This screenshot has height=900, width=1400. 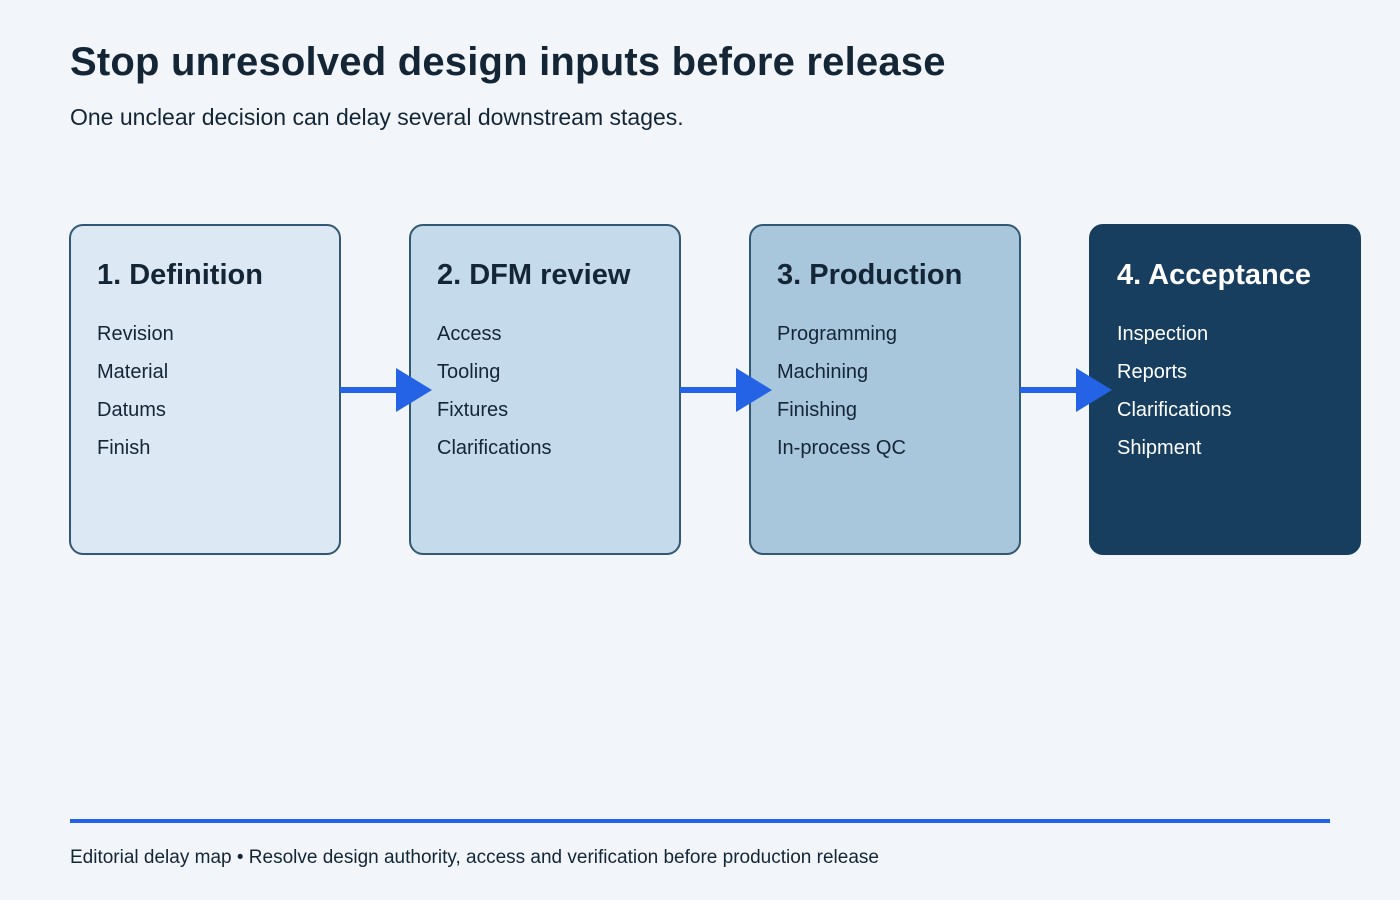 What do you see at coordinates (823, 372) in the screenshot?
I see `stage-item: Machining` at bounding box center [823, 372].